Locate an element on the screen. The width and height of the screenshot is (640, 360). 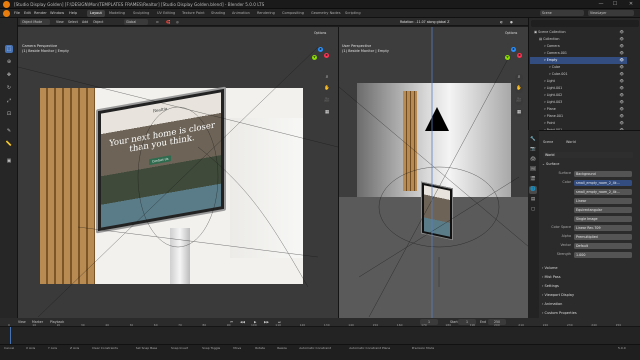
outliner-item: ▣ Scene Collection 👁 is located at coordinates (578, 32).